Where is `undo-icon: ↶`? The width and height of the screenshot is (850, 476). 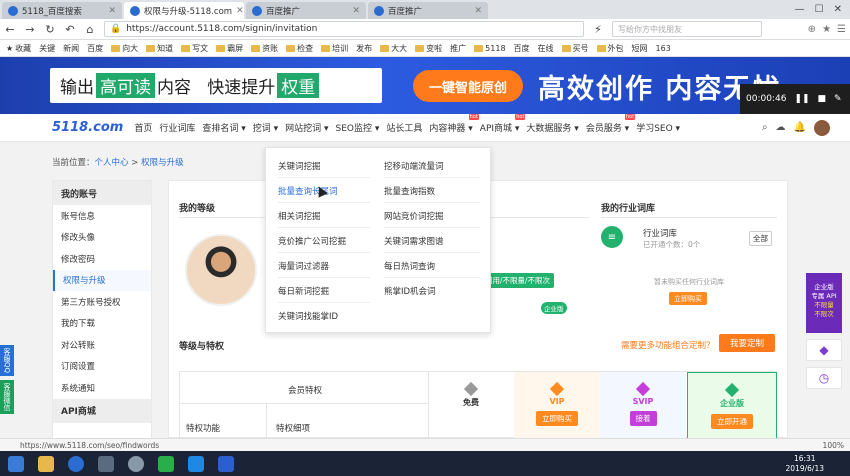 undo-icon: ↶ is located at coordinates (70, 29).